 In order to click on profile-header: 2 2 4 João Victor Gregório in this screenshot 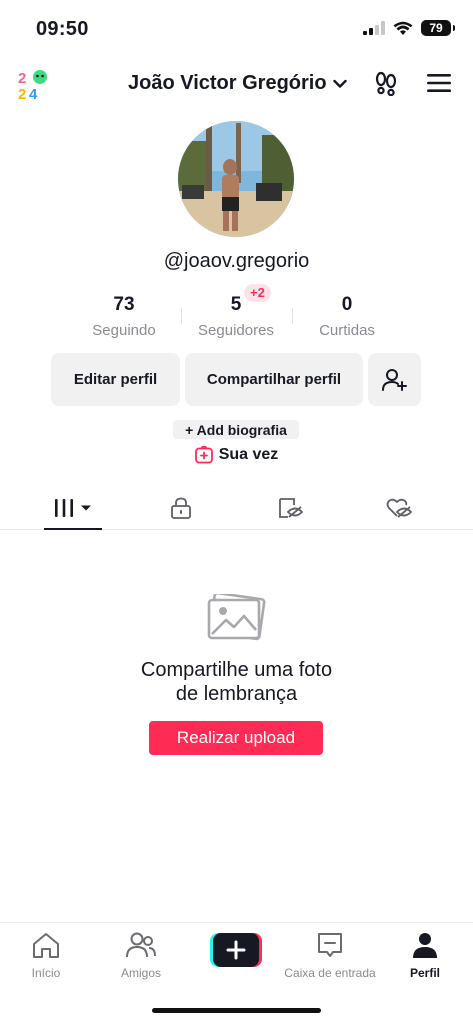, I will do `click(236, 84)`.